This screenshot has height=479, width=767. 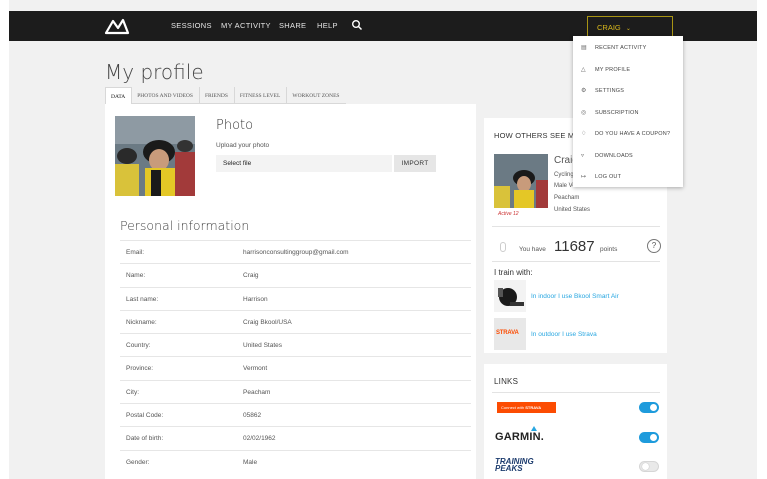 What do you see at coordinates (613, 70) in the screenshot?
I see `menu-label: MY PROFILE` at bounding box center [613, 70].